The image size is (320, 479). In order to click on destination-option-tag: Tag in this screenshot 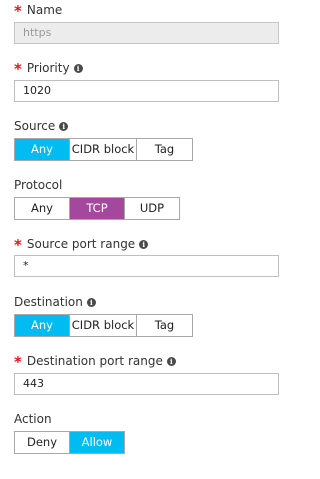, I will do `click(164, 325)`.